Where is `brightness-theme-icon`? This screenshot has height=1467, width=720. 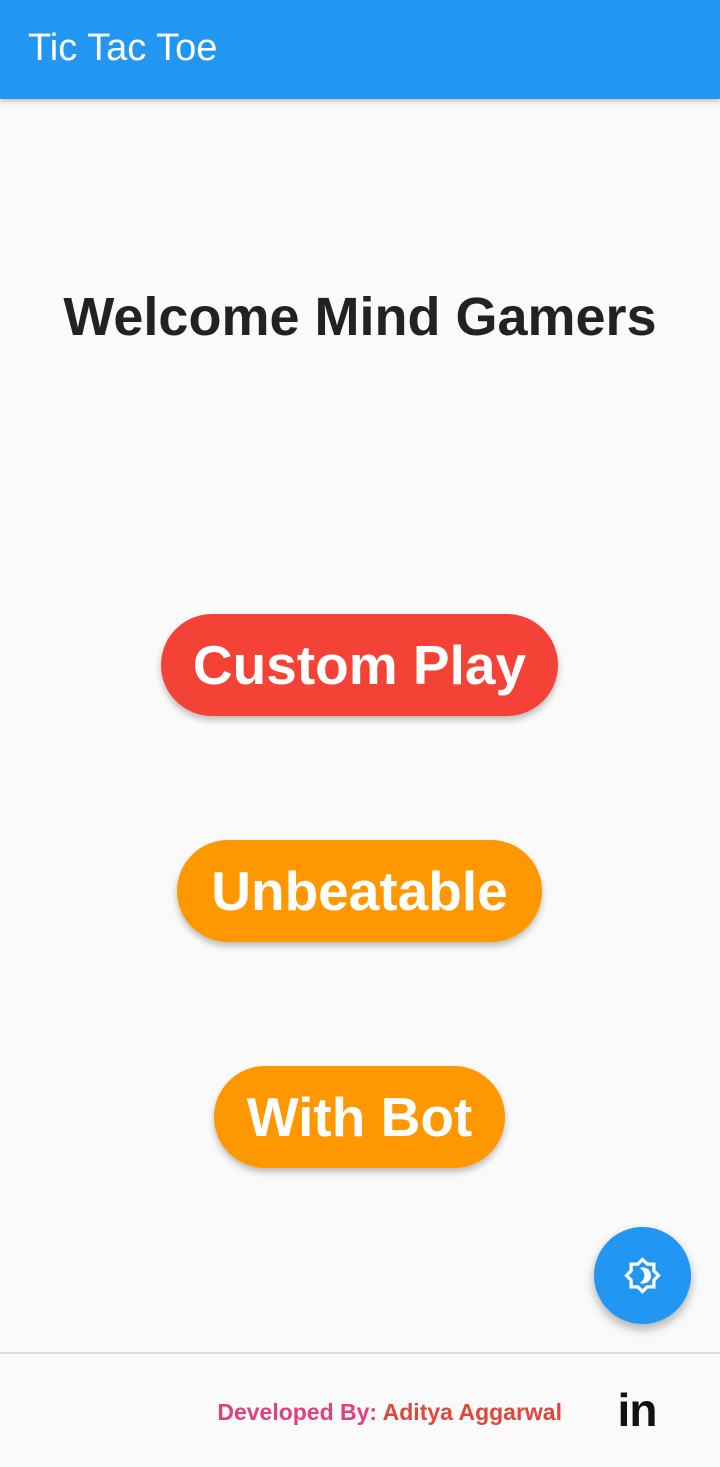
brightness-theme-icon is located at coordinates (642, 1275).